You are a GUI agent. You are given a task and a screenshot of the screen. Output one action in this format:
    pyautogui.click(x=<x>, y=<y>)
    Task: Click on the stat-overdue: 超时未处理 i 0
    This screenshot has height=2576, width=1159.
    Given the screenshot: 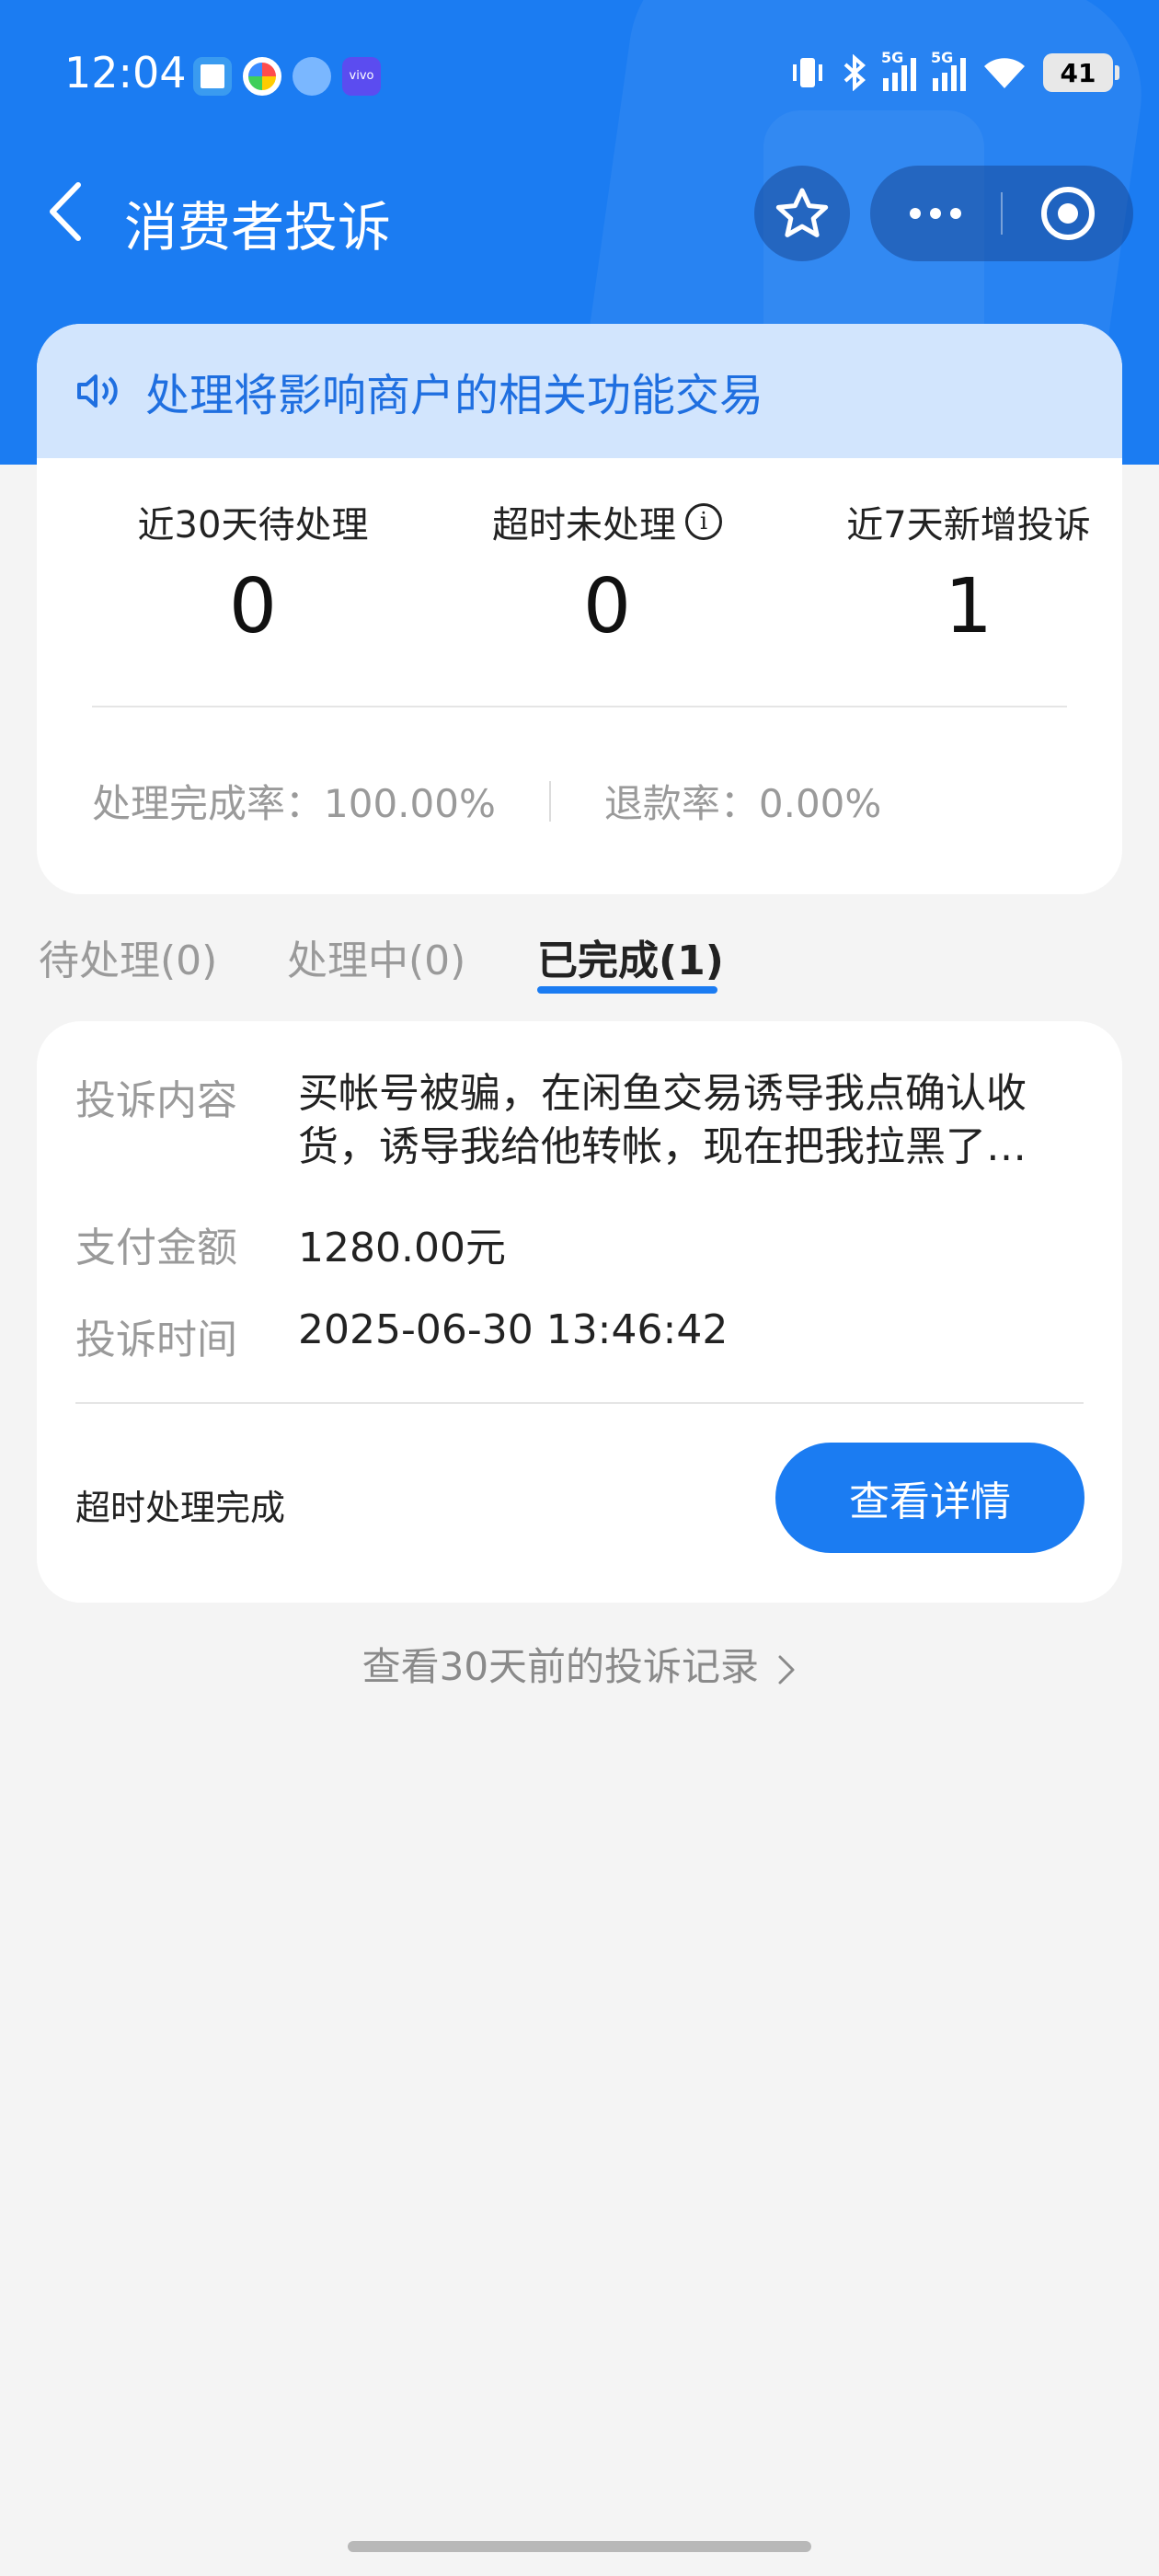 What is the action you would take?
    pyautogui.click(x=607, y=572)
    